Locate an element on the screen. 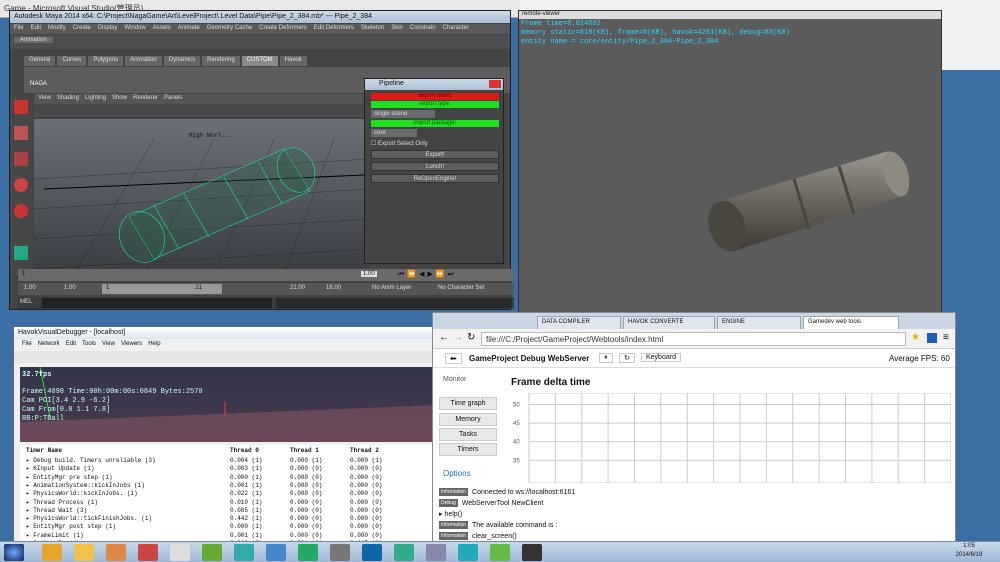 This screenshot has height=562, width=1000. viewport-menu-1: Shading is located at coordinates (68, 99).